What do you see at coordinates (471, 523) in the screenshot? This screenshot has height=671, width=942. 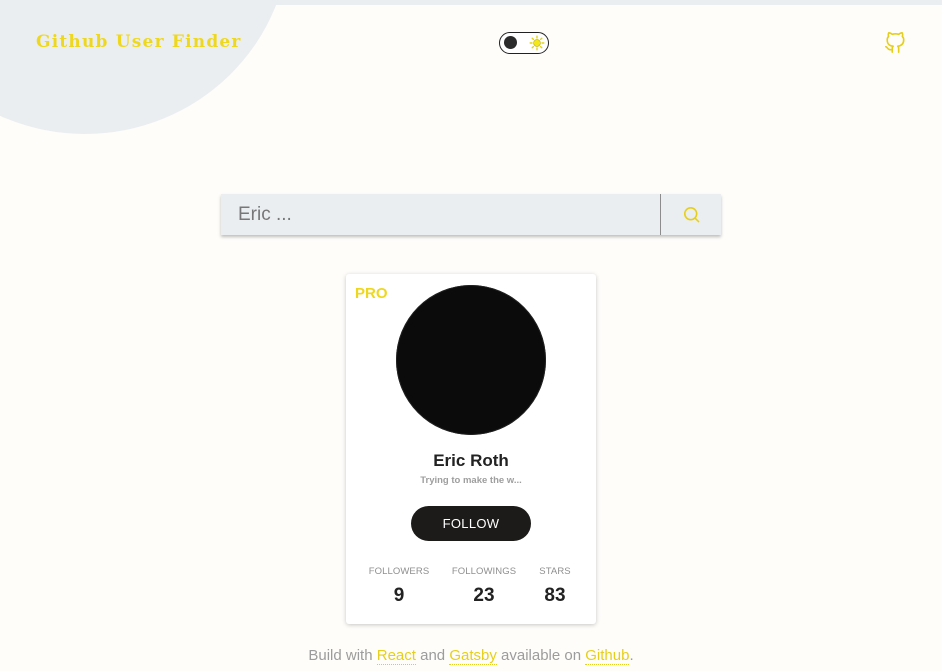 I see `follow-button: FOLLOW` at bounding box center [471, 523].